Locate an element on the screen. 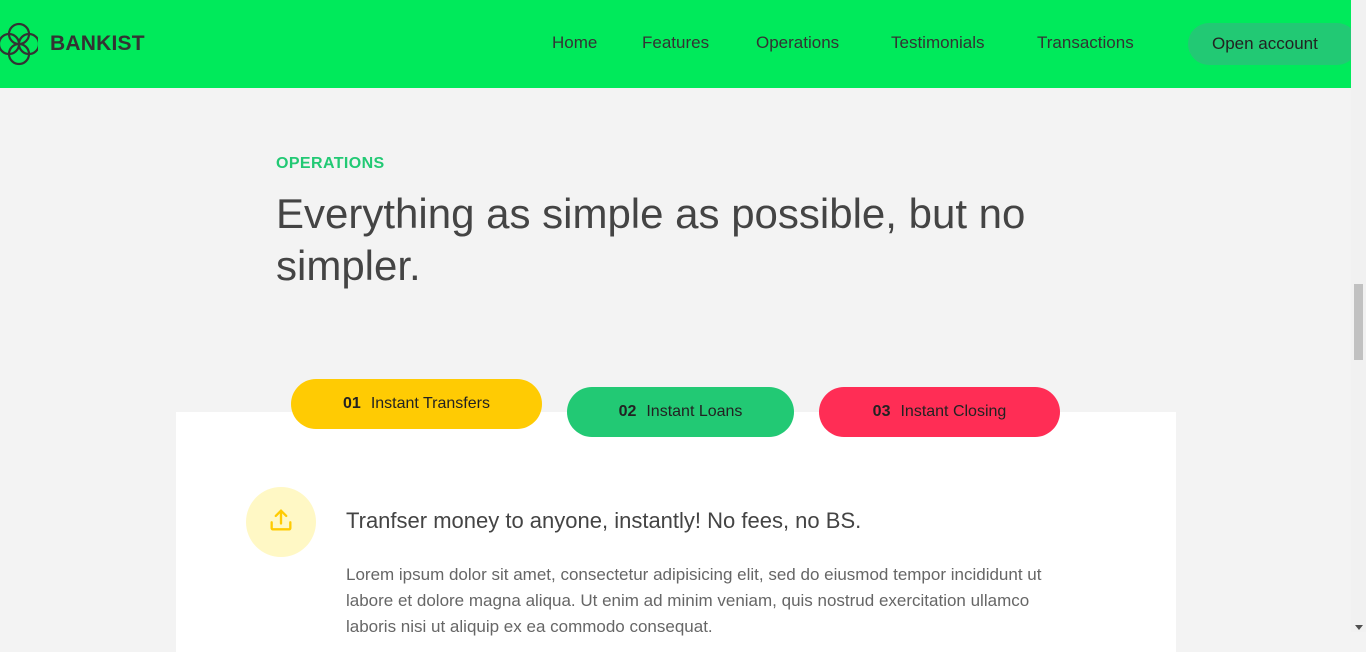  bankist-logo-icon is located at coordinates (19, 44).